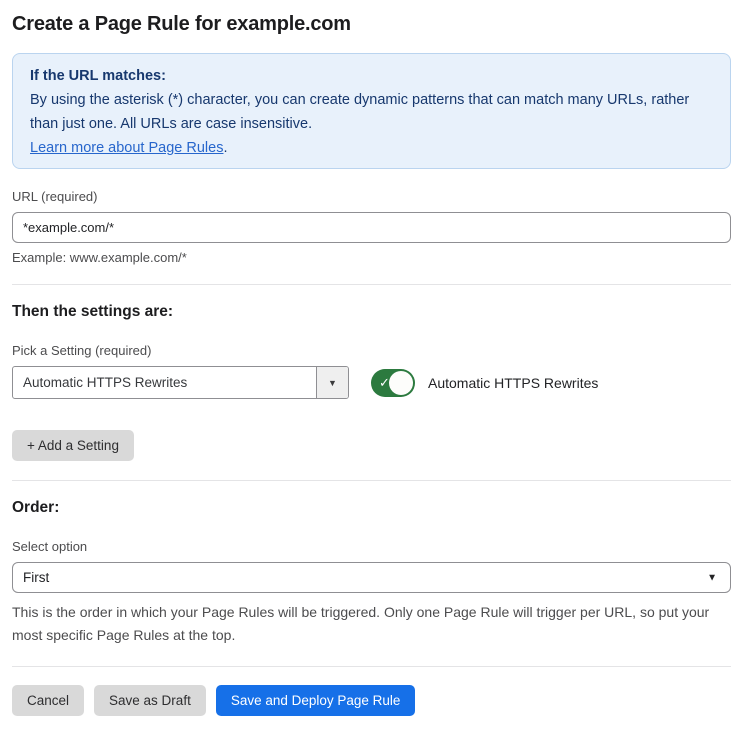 The height and width of the screenshot is (730, 743). I want to click on setting-dropdown: Automatic HTTPS Rewrites ▼, so click(180, 382).